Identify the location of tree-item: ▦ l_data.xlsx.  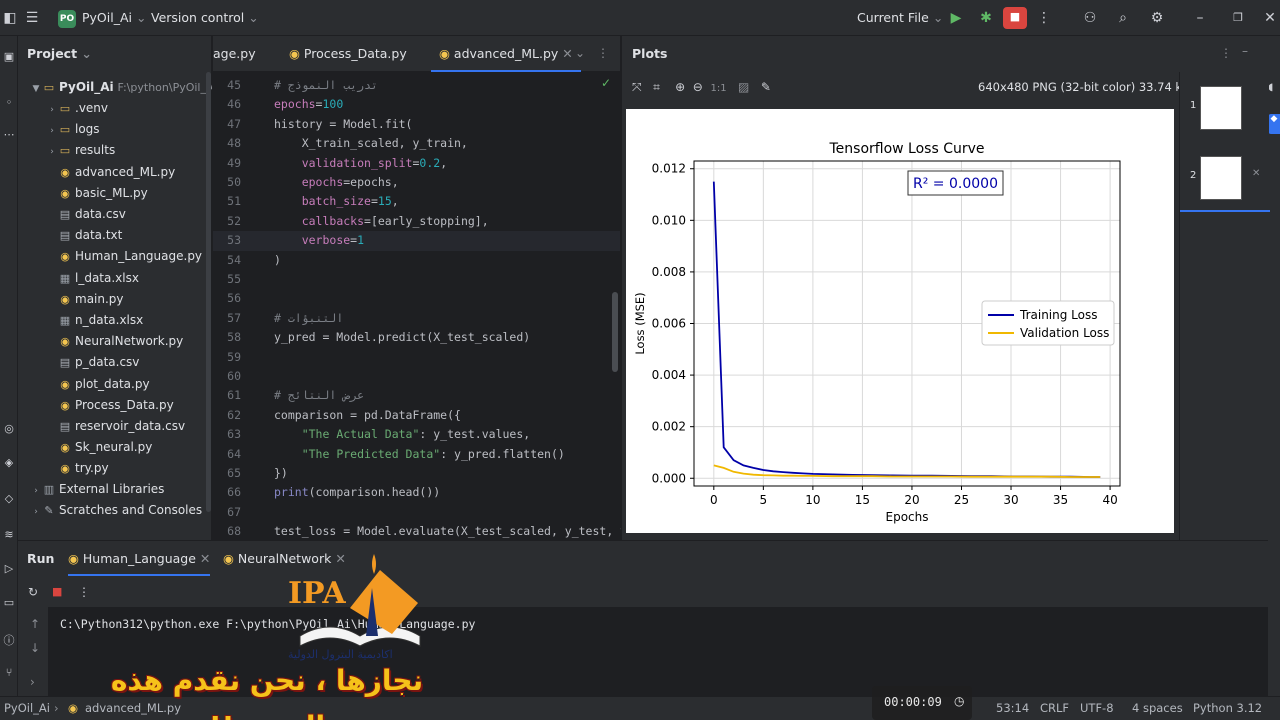
(115, 278).